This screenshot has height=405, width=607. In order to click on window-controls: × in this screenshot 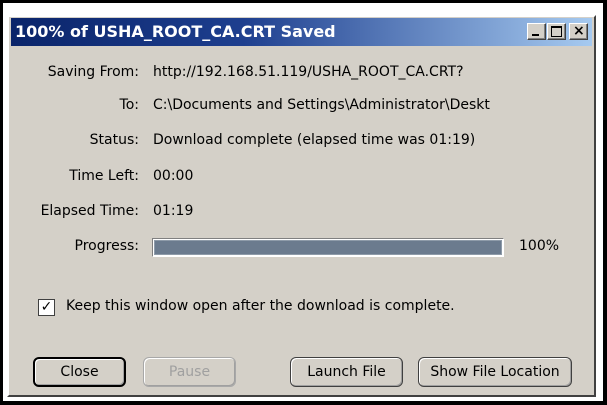, I will do `click(557, 31)`.